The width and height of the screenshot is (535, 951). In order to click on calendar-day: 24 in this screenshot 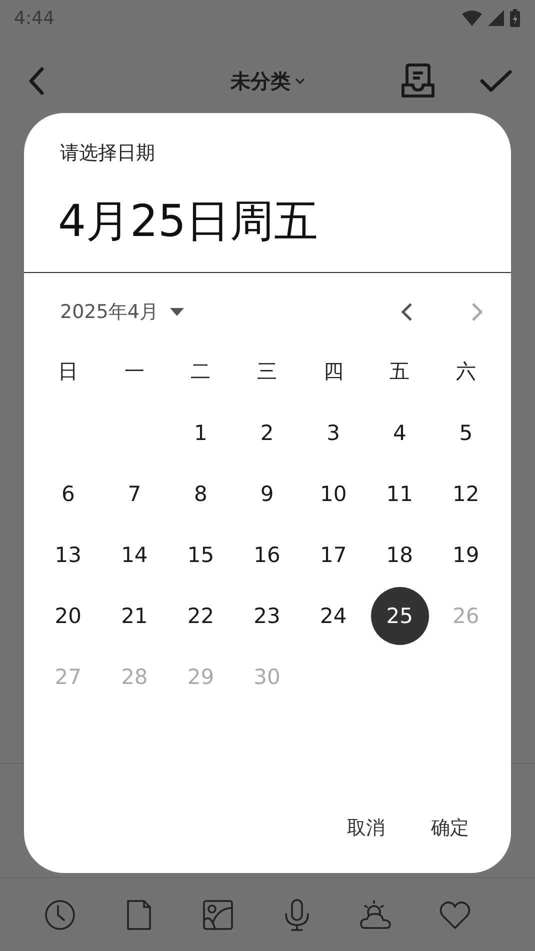, I will do `click(333, 615)`.